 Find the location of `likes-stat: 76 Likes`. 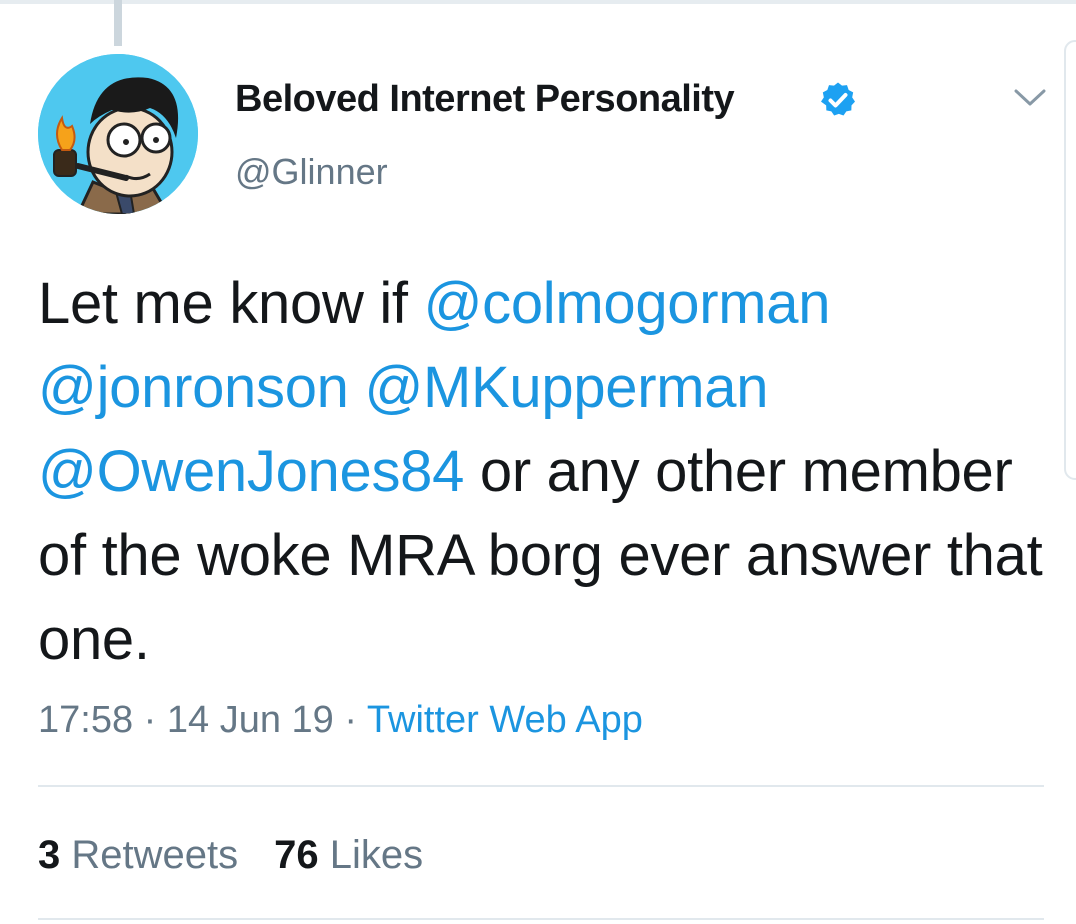

likes-stat: 76 Likes is located at coordinates (348, 855).